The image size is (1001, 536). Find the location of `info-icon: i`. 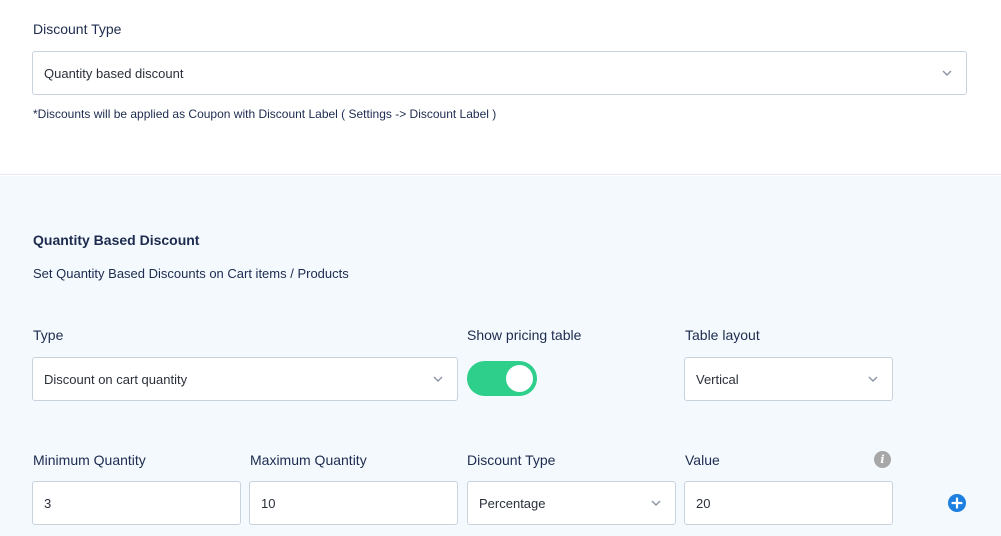

info-icon: i is located at coordinates (882, 459).